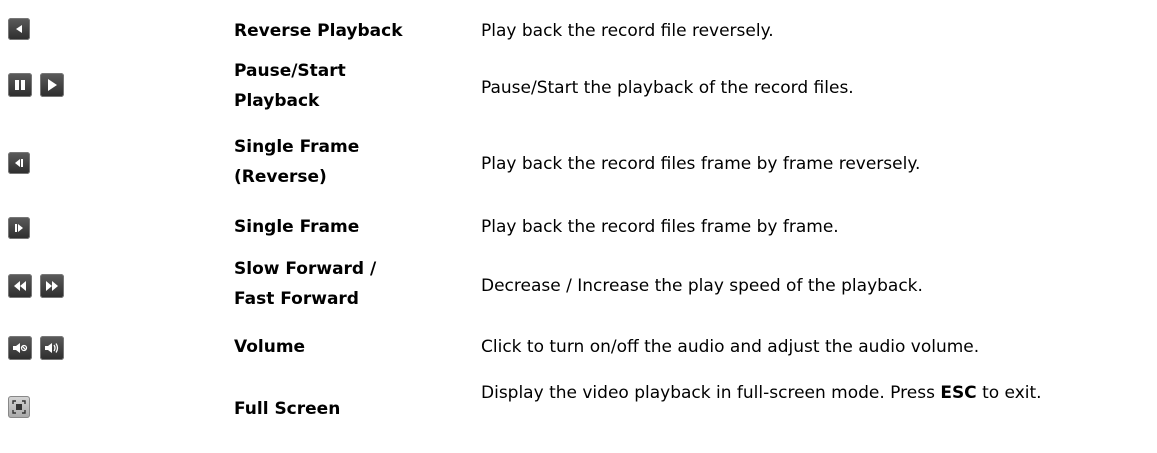  I want to click on control-name: Full Screen, so click(287, 409).